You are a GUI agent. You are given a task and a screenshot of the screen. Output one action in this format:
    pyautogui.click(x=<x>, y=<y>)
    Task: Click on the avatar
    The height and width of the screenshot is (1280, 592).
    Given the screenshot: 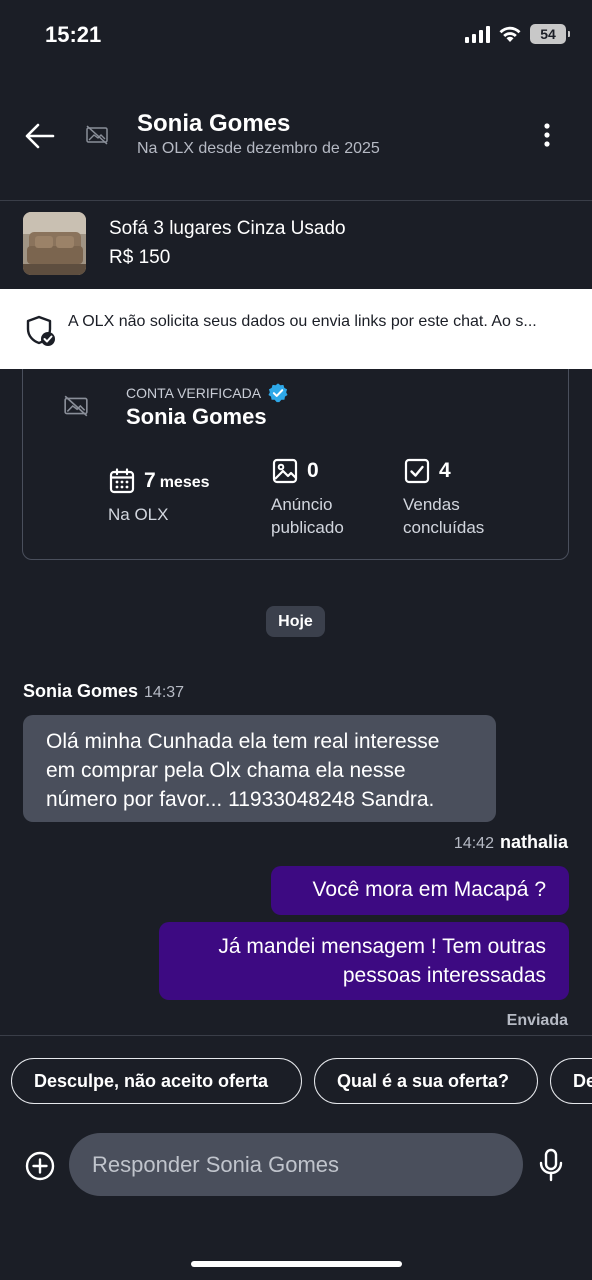 What is the action you would take?
    pyautogui.click(x=97, y=135)
    